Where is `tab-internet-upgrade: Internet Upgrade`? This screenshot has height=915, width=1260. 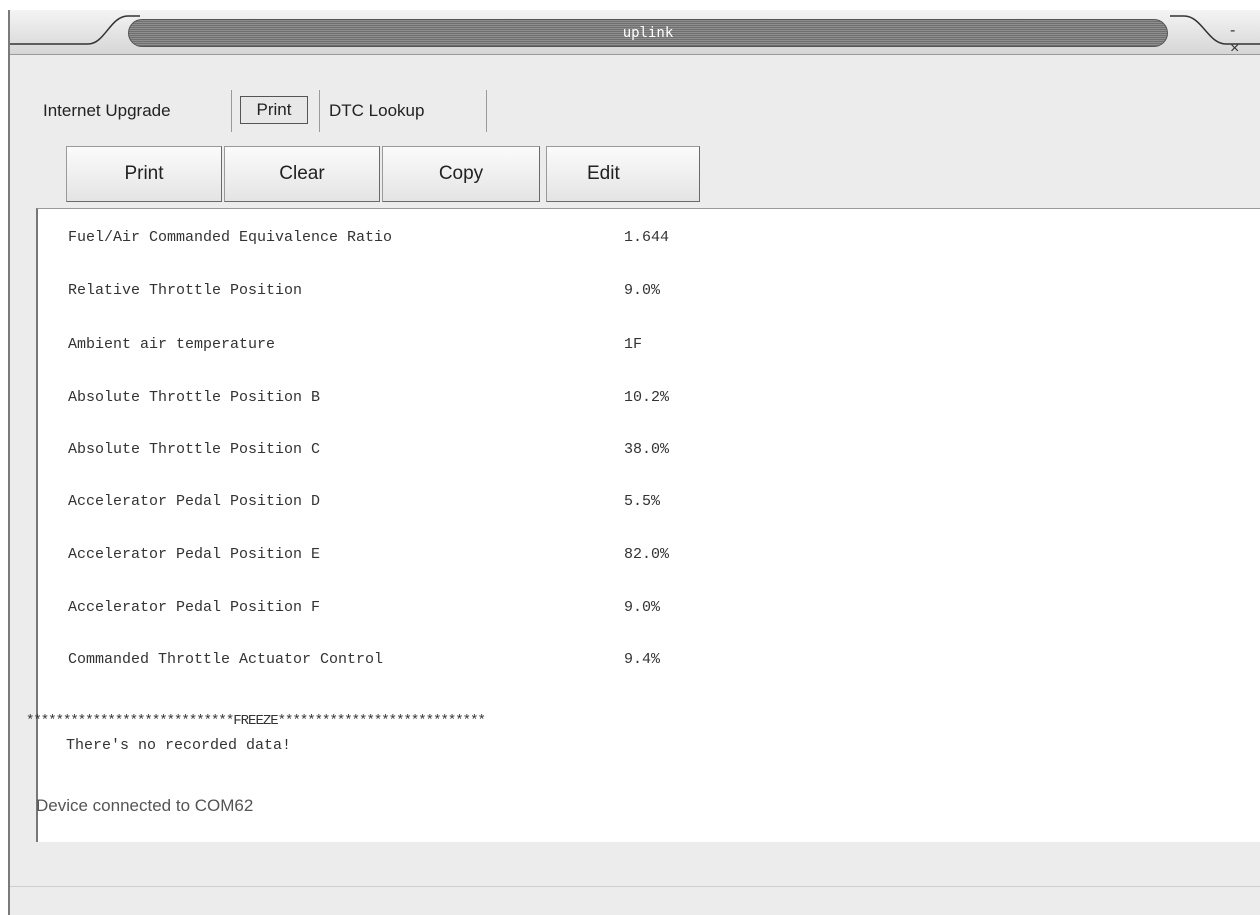
tab-internet-upgrade: Internet Upgrade is located at coordinates (133, 111).